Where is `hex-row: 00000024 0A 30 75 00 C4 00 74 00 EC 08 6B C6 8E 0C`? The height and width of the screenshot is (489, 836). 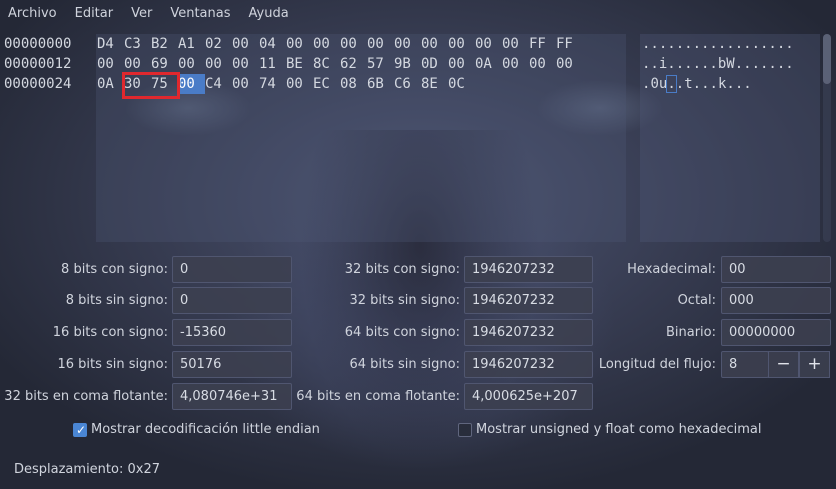
hex-row: 00000024 0A 30 75 00 C4 00 74 00 EC 08 6B C6 8E 0C is located at coordinates (239, 84).